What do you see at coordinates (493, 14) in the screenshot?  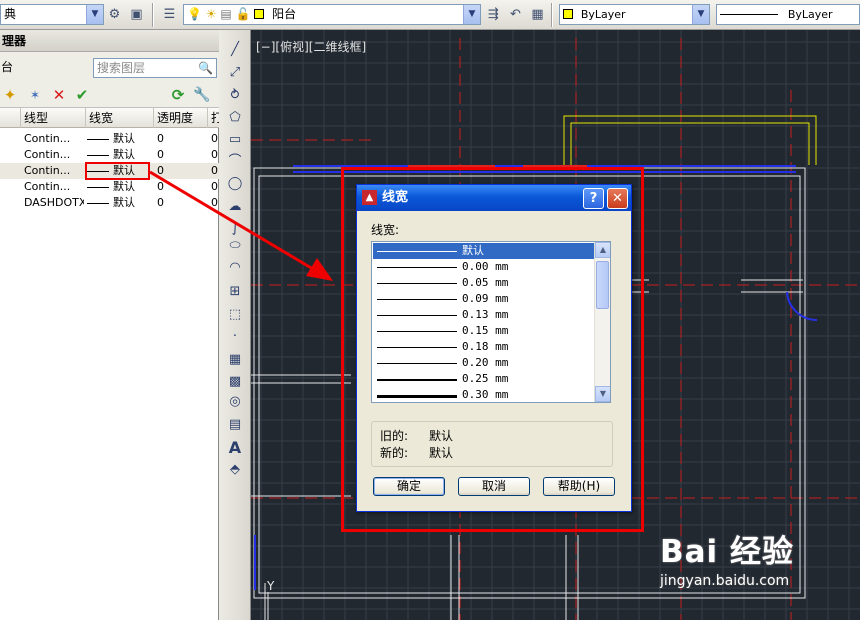 I see `make-current-icon: ⇶` at bounding box center [493, 14].